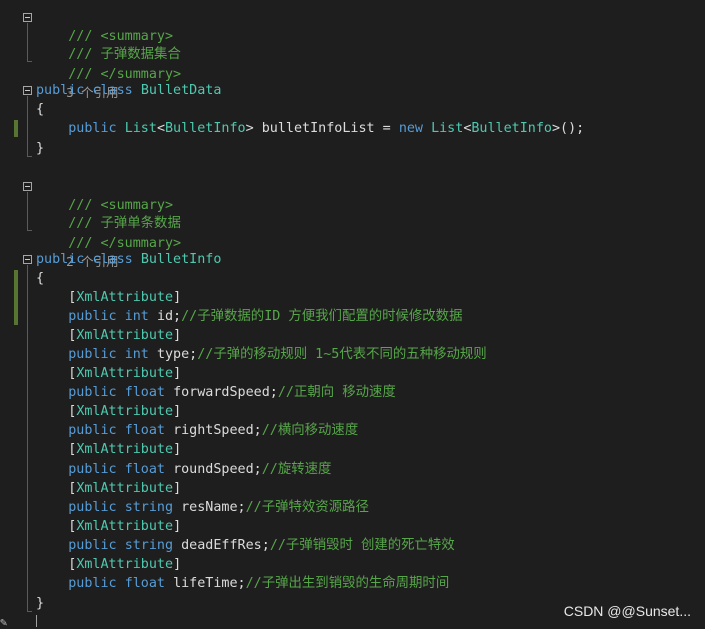 Image resolution: width=705 pixels, height=629 pixels. I want to click on identifier: type;, so click(177, 354).